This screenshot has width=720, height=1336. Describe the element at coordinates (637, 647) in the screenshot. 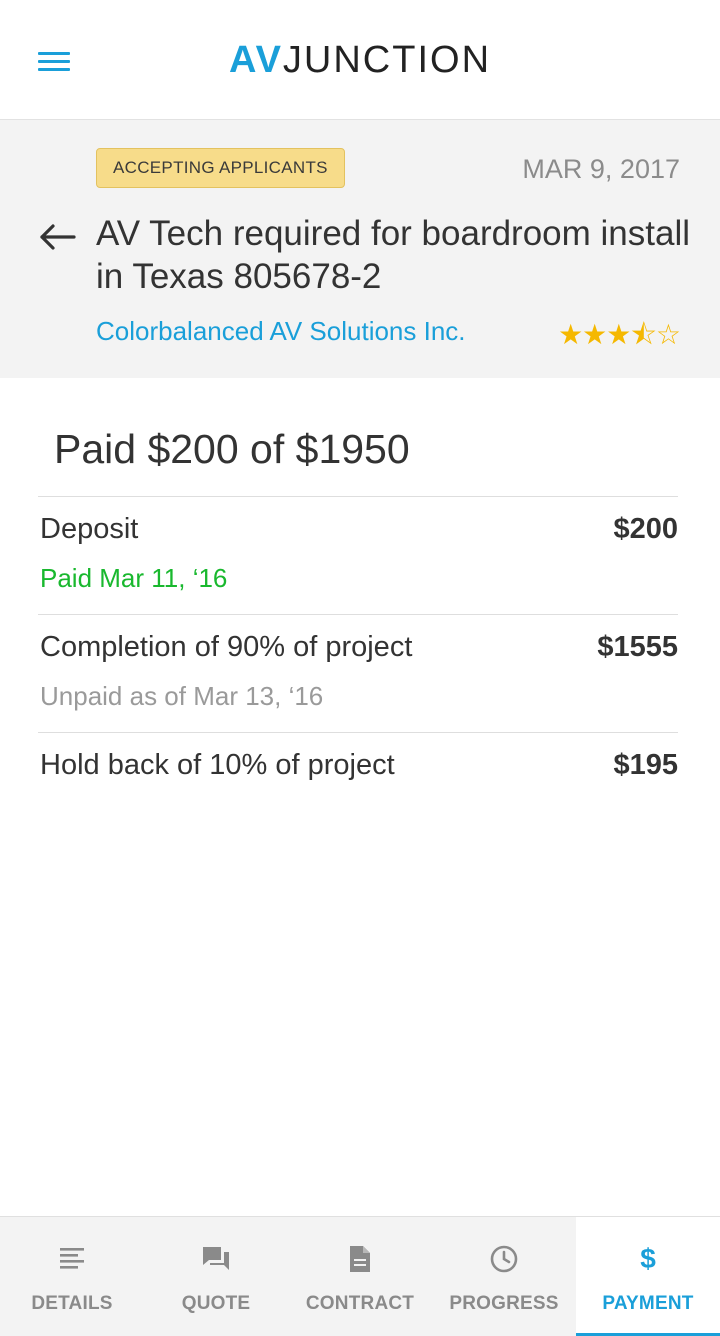

I see `payment-amount: $1555` at that location.